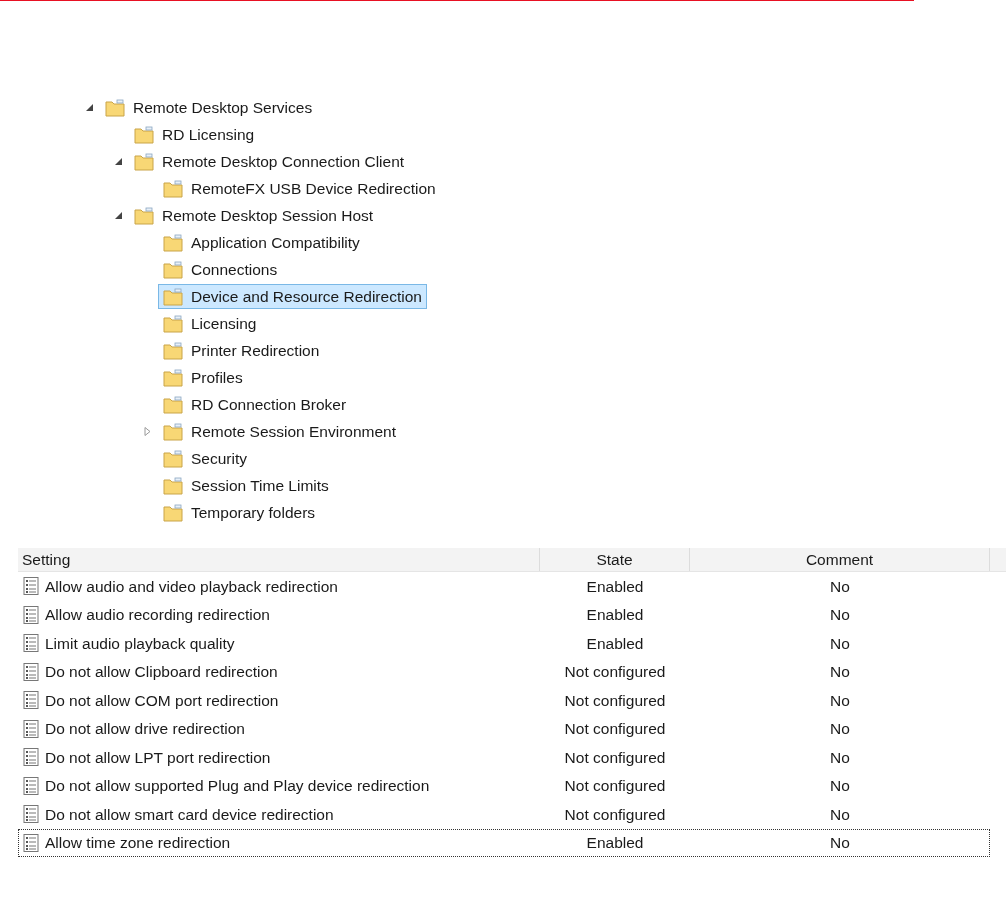 The height and width of the screenshot is (906, 1006). What do you see at coordinates (140, 643) in the screenshot?
I see `setting-name: Limit audio playback quality` at bounding box center [140, 643].